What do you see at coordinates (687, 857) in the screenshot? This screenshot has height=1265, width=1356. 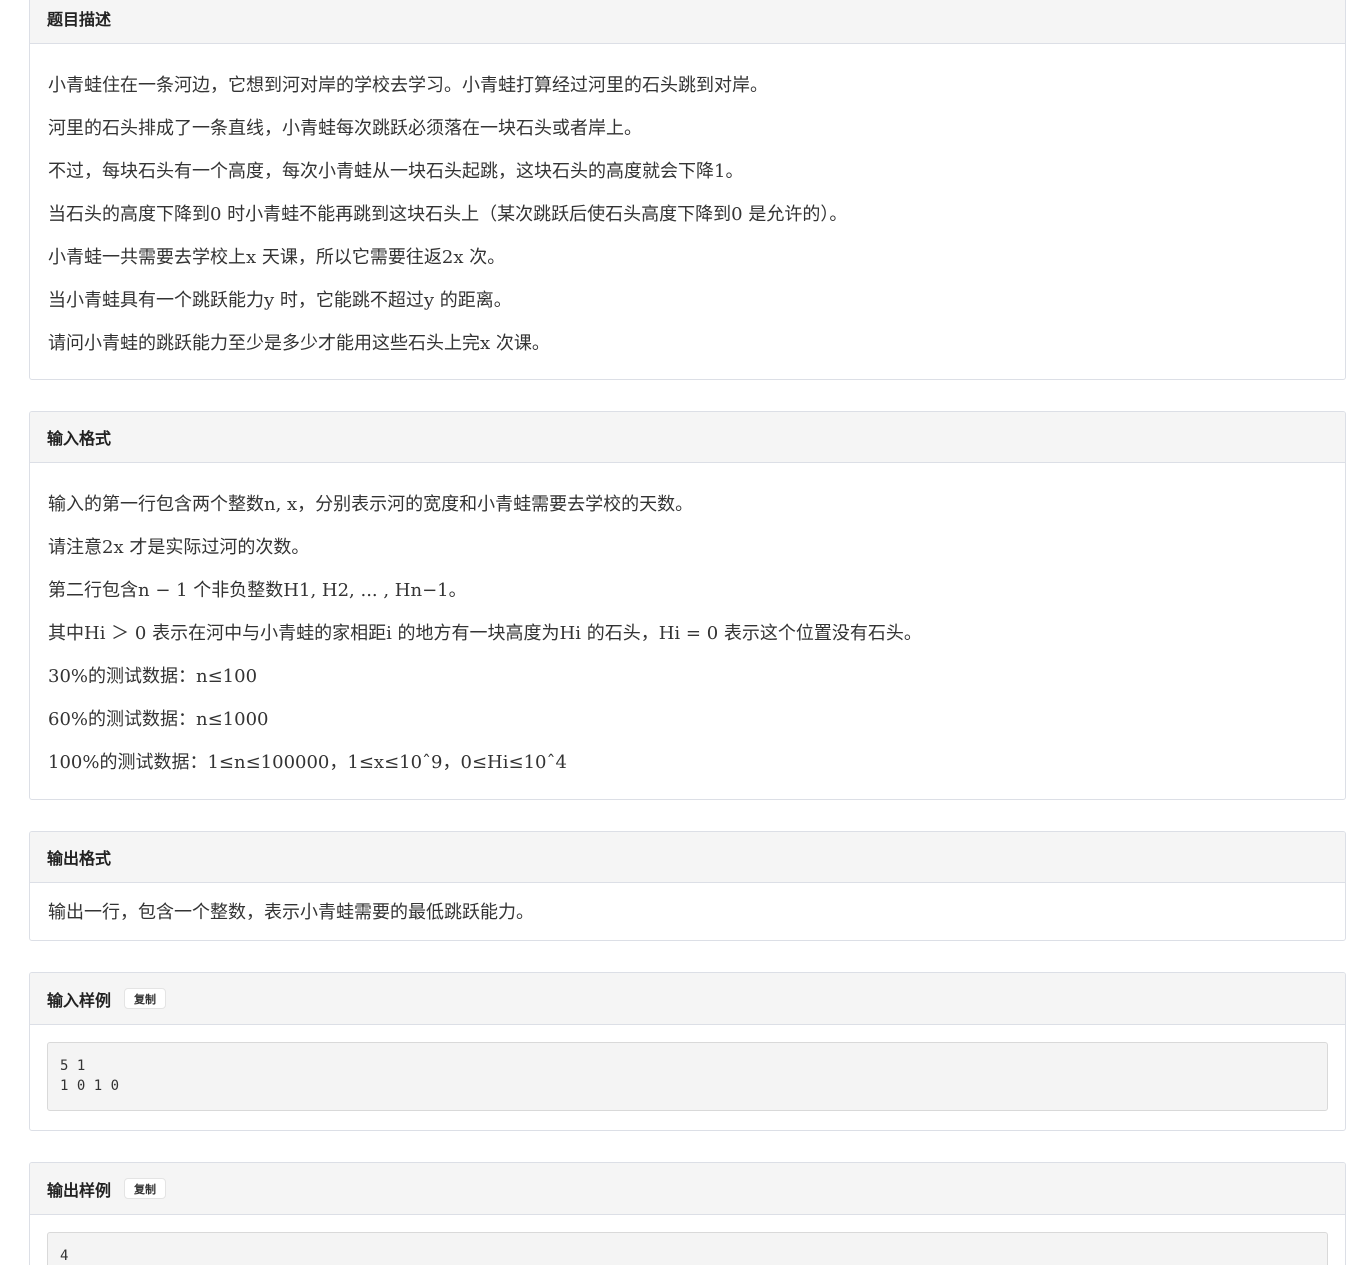 I see `output-format-header: 输出格式` at bounding box center [687, 857].